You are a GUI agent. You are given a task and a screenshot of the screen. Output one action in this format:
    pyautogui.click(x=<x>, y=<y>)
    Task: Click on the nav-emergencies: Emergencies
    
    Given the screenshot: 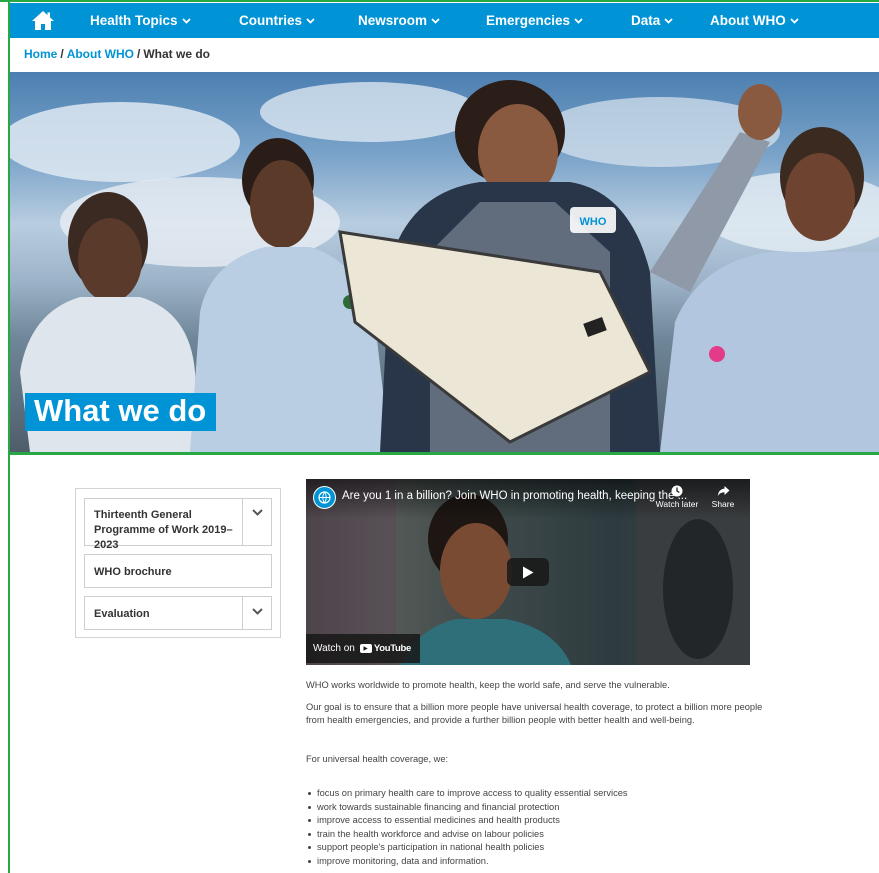 What is the action you would take?
    pyautogui.click(x=534, y=20)
    